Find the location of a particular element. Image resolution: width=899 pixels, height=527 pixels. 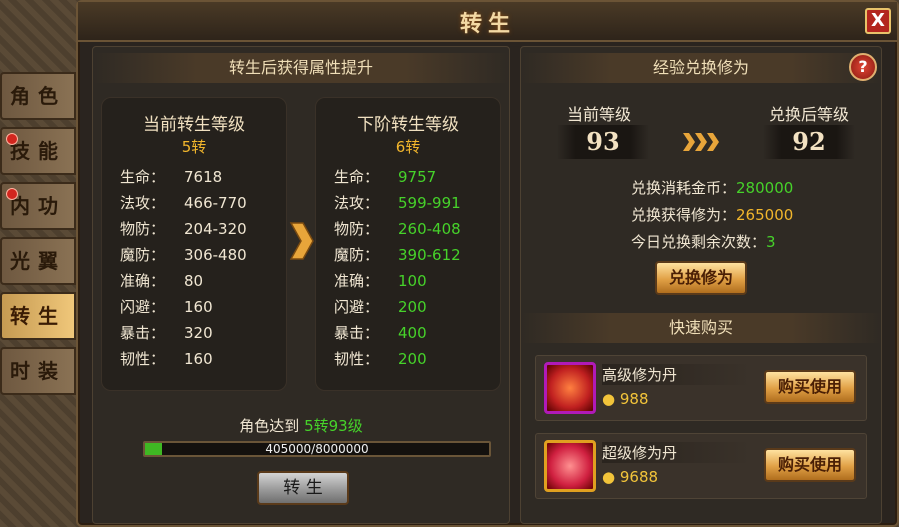

exchange-button: 兑换修为 is located at coordinates (701, 278).